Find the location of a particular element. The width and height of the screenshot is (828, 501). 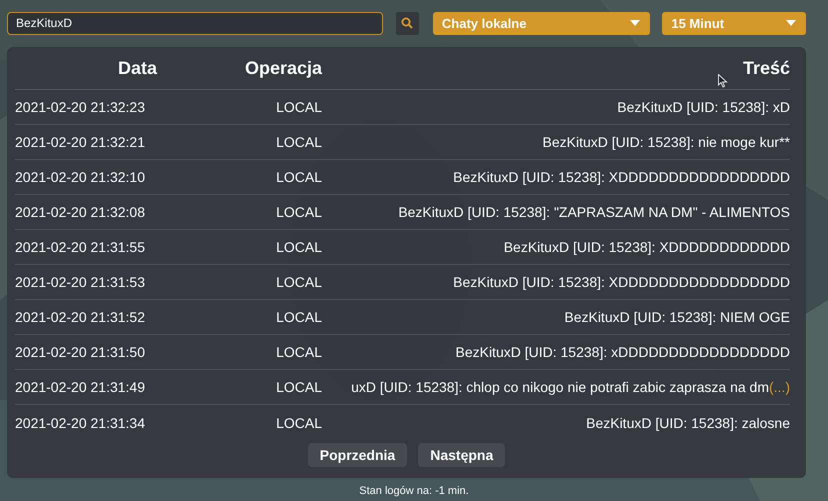

column-header: Operacja is located at coordinates (283, 68).